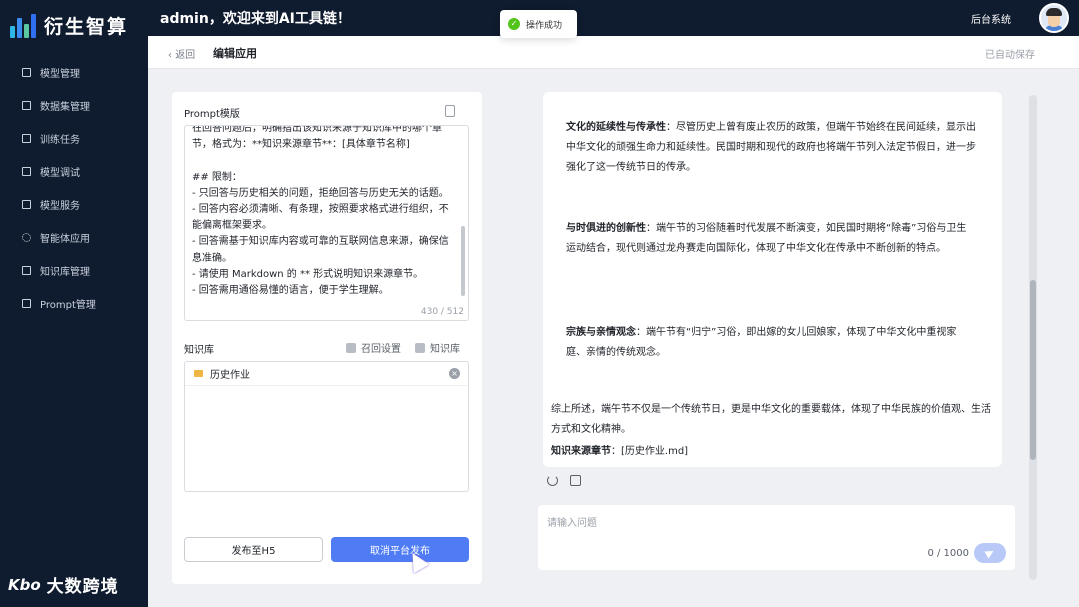  I want to click on sidebar-item-prompt: Prompt管理, so click(74, 303).